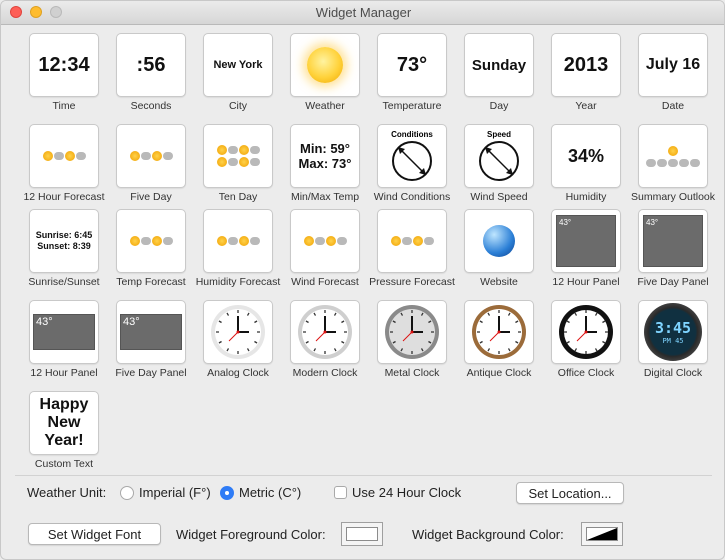  What do you see at coordinates (586, 65) in the screenshot?
I see `widget-preview: 2013` at bounding box center [586, 65].